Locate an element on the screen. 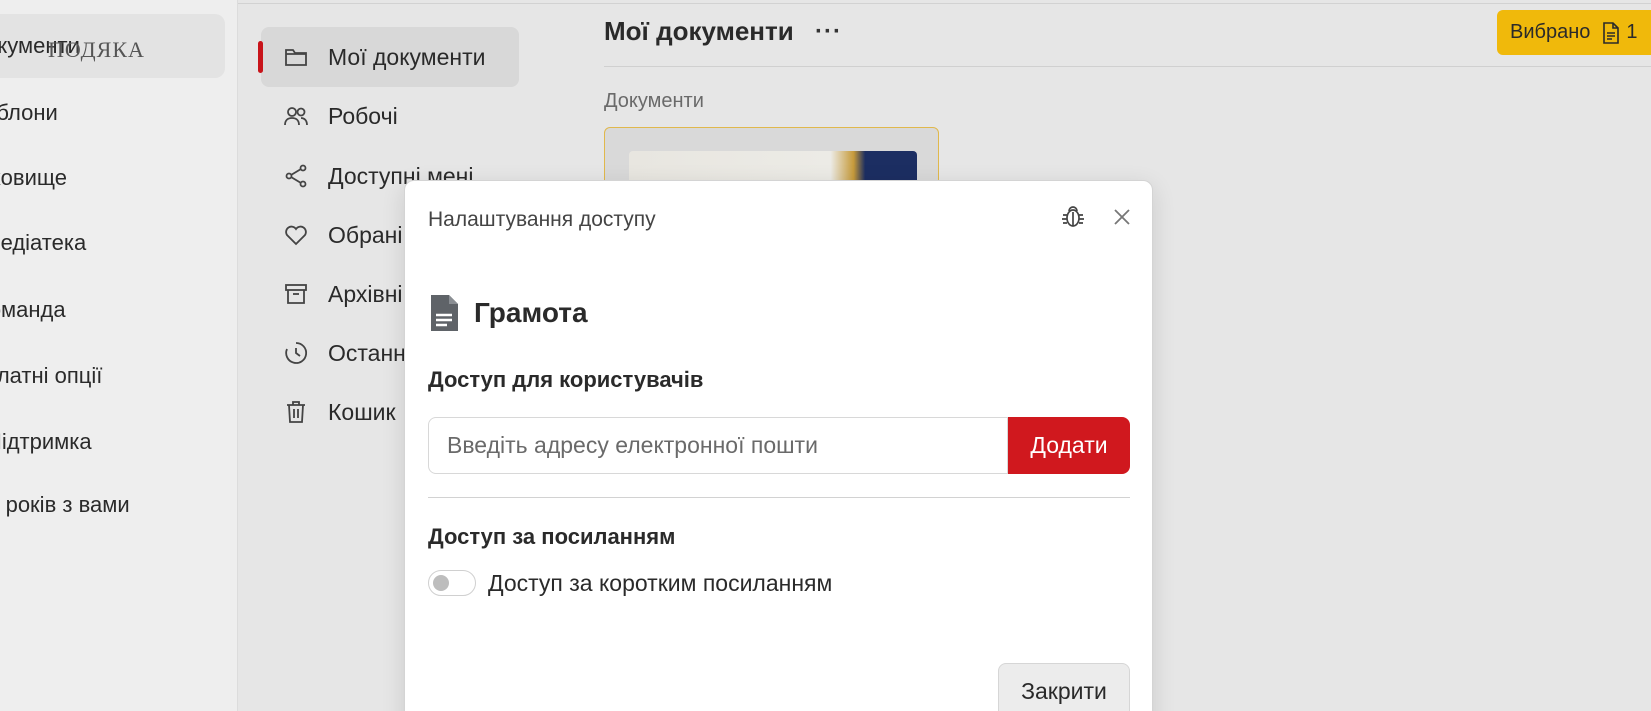 Image resolution: width=1651 pixels, height=711 pixels. header-divider is located at coordinates (1127, 66).